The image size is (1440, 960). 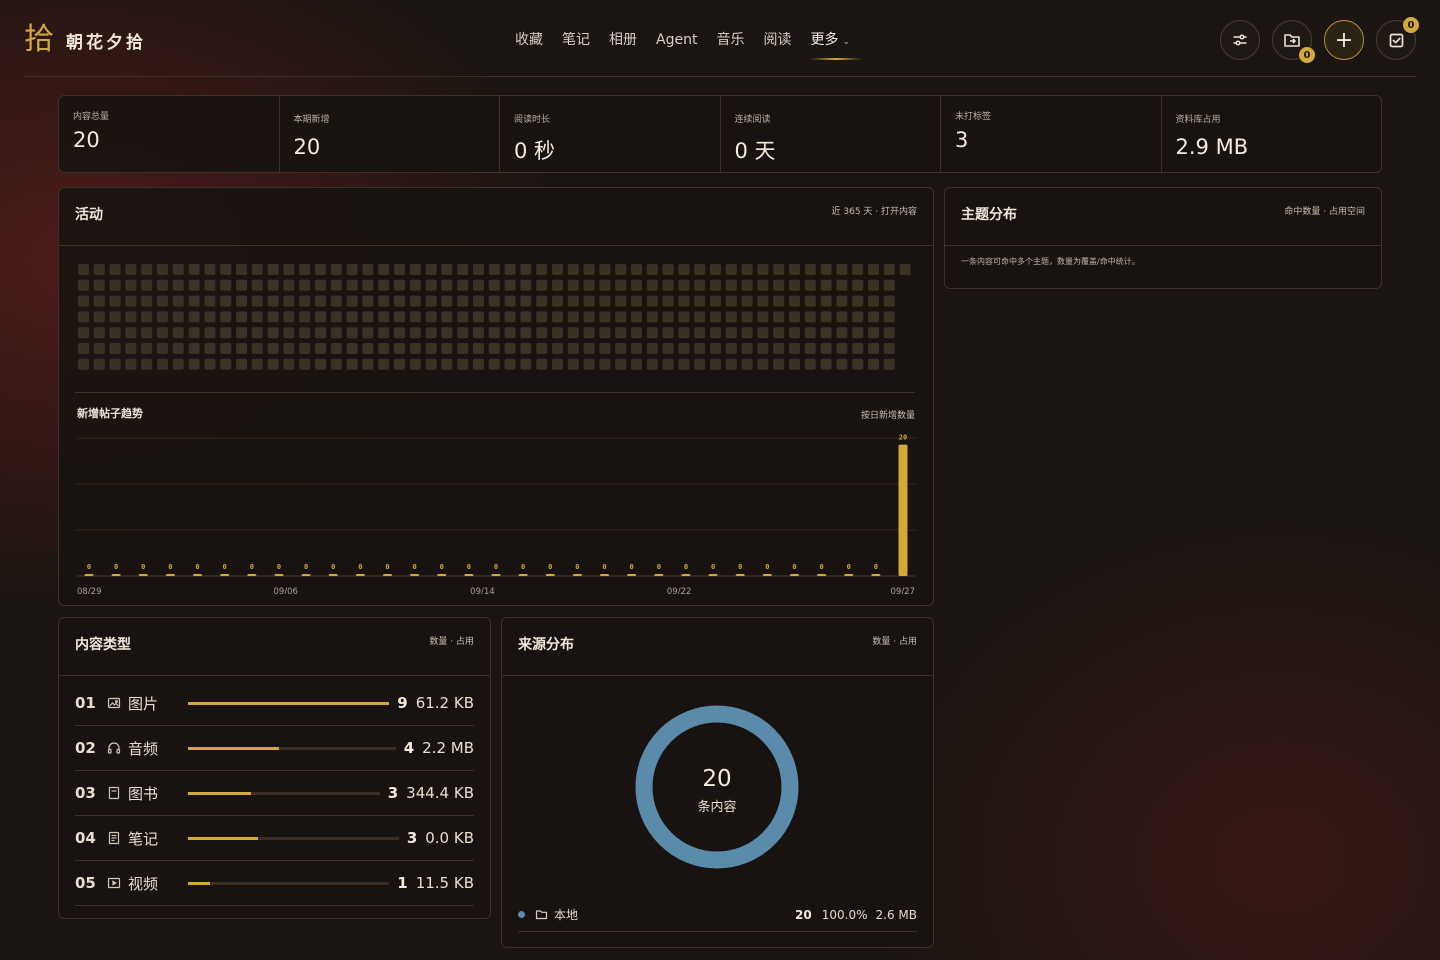 What do you see at coordinates (623, 40) in the screenshot?
I see `nav-item-album: 相册` at bounding box center [623, 40].